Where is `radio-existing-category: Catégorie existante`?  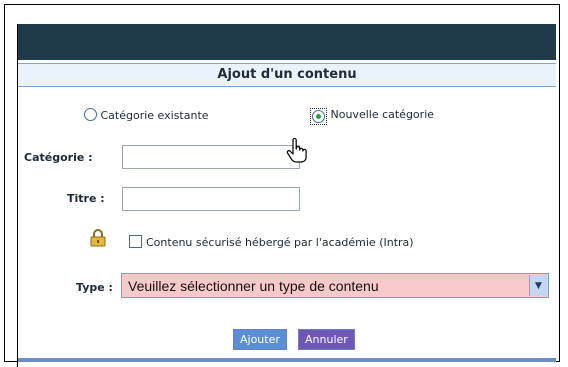
radio-existing-category: Catégorie existante is located at coordinates (146, 115).